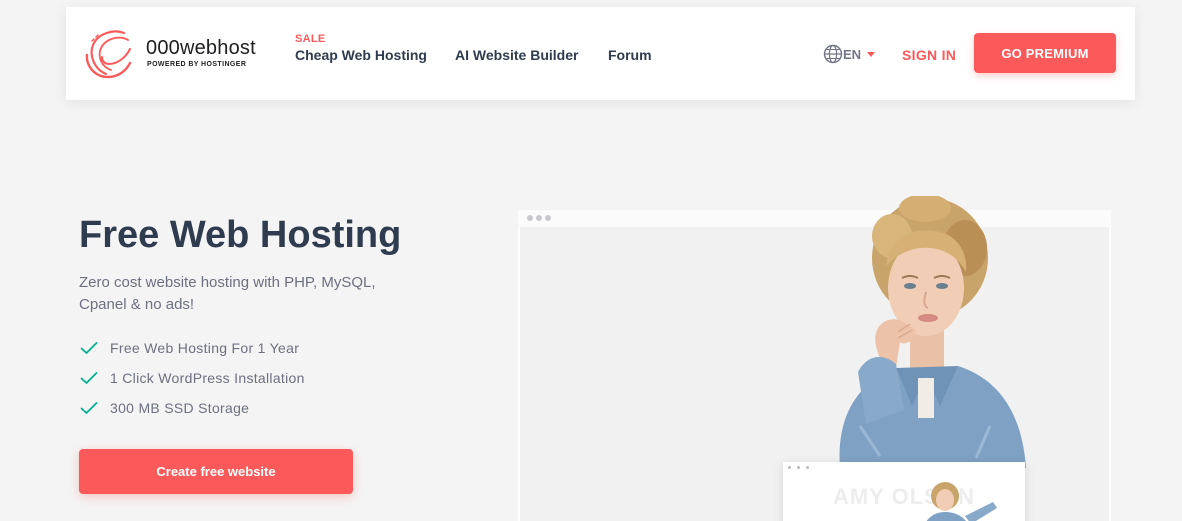 The height and width of the screenshot is (521, 1182). I want to click on globe-icon, so click(833, 54).